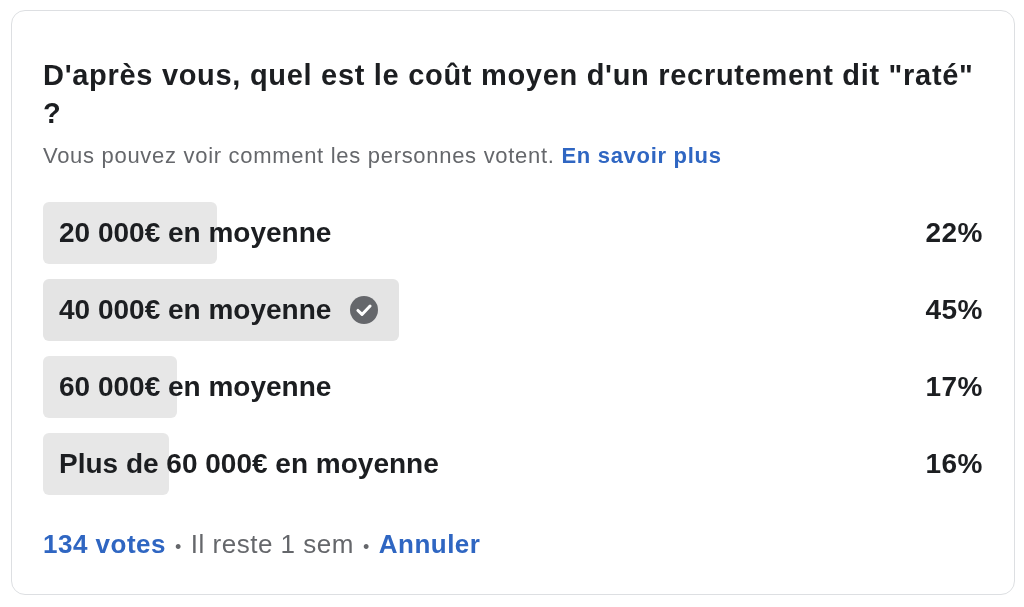 The image size is (1024, 607). What do you see at coordinates (953, 387) in the screenshot?
I see `vote-percentage: 17%` at bounding box center [953, 387].